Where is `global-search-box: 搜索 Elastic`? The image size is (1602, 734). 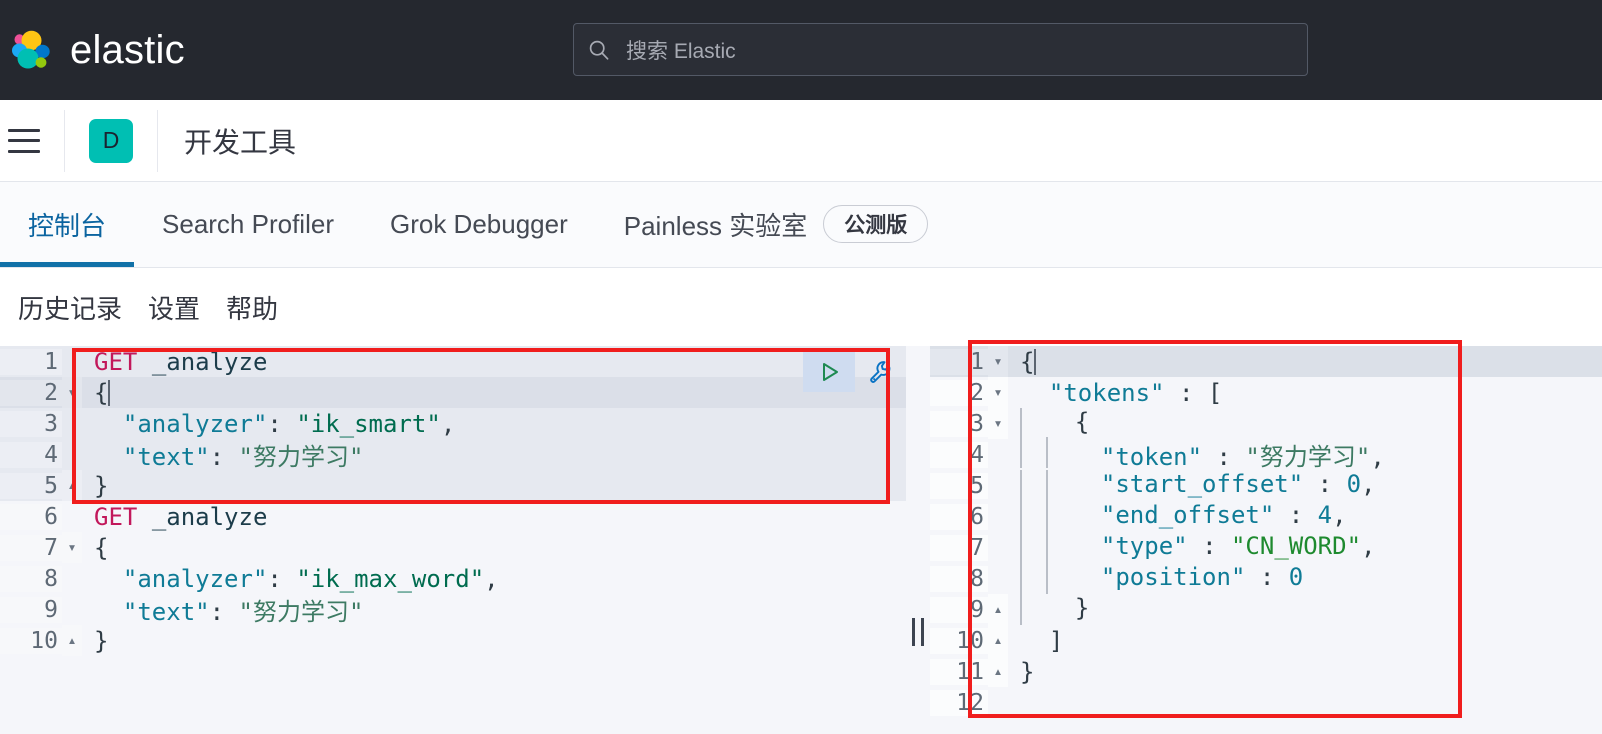
global-search-box: 搜索 Elastic is located at coordinates (940, 49).